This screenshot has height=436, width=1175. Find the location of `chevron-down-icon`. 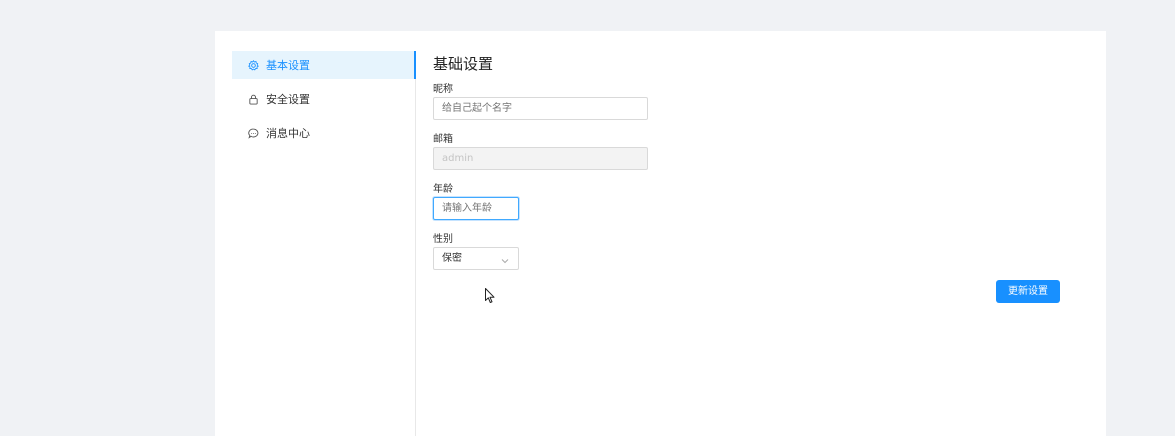

chevron-down-icon is located at coordinates (505, 258).